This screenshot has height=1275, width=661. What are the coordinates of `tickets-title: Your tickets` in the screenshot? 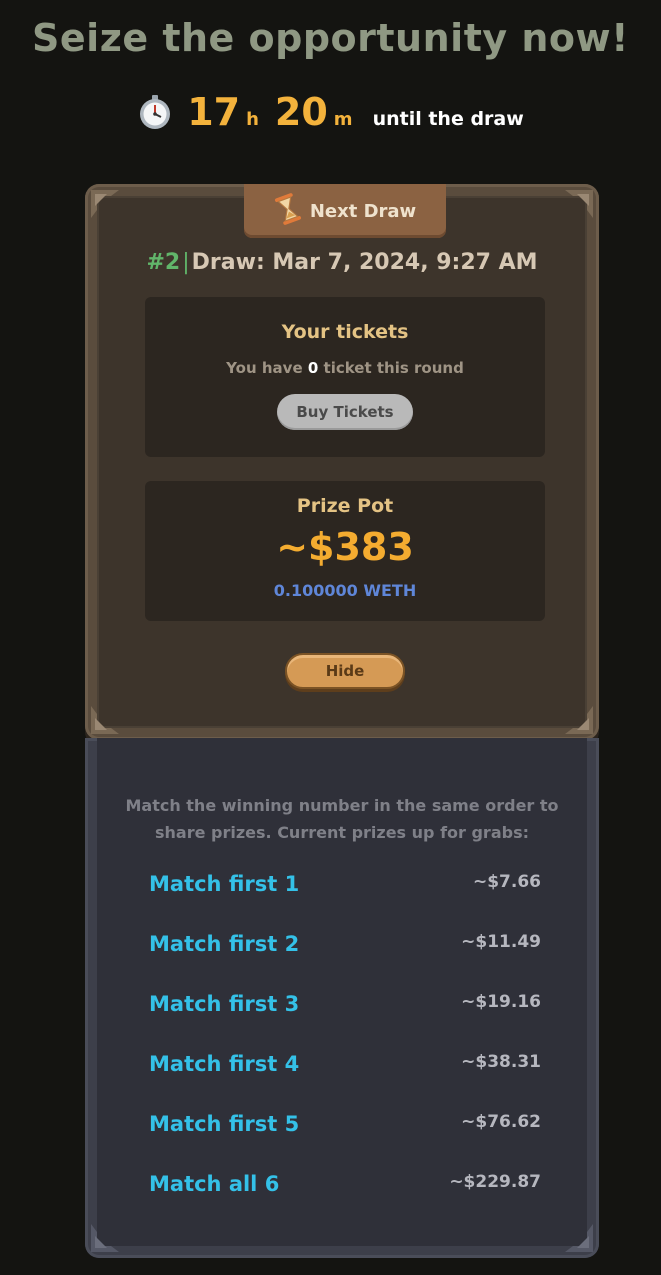 It's located at (345, 332).